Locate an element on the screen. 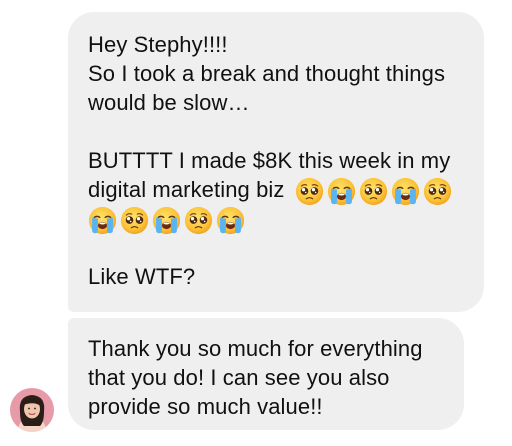 The width and height of the screenshot is (512, 446). message-text: digital marketing biz is located at coordinates (186, 189).